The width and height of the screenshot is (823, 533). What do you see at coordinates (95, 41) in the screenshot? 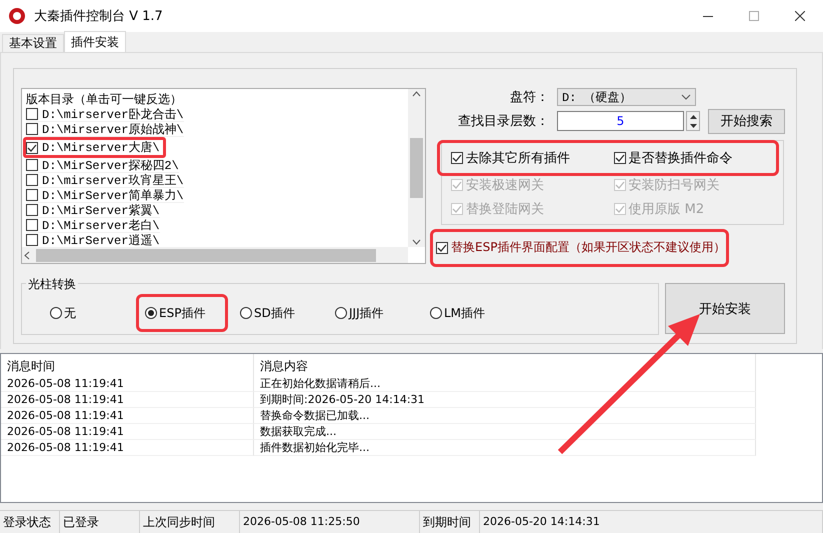
I see `tab: 插件安装` at bounding box center [95, 41].